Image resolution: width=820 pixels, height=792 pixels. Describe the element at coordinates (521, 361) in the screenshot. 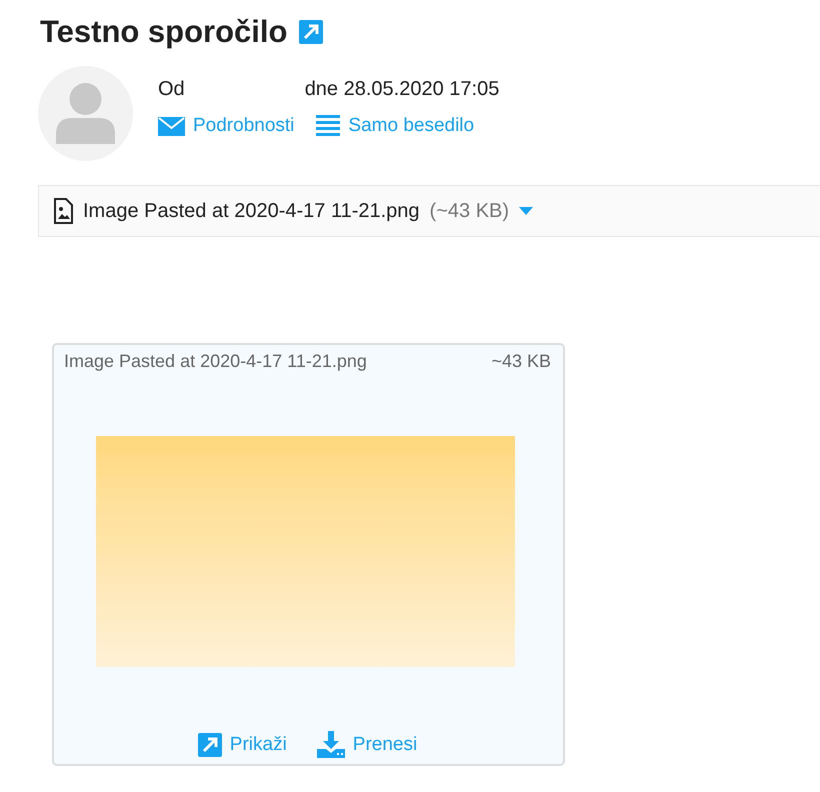

I see `preview-file-size: ~43 KB` at that location.